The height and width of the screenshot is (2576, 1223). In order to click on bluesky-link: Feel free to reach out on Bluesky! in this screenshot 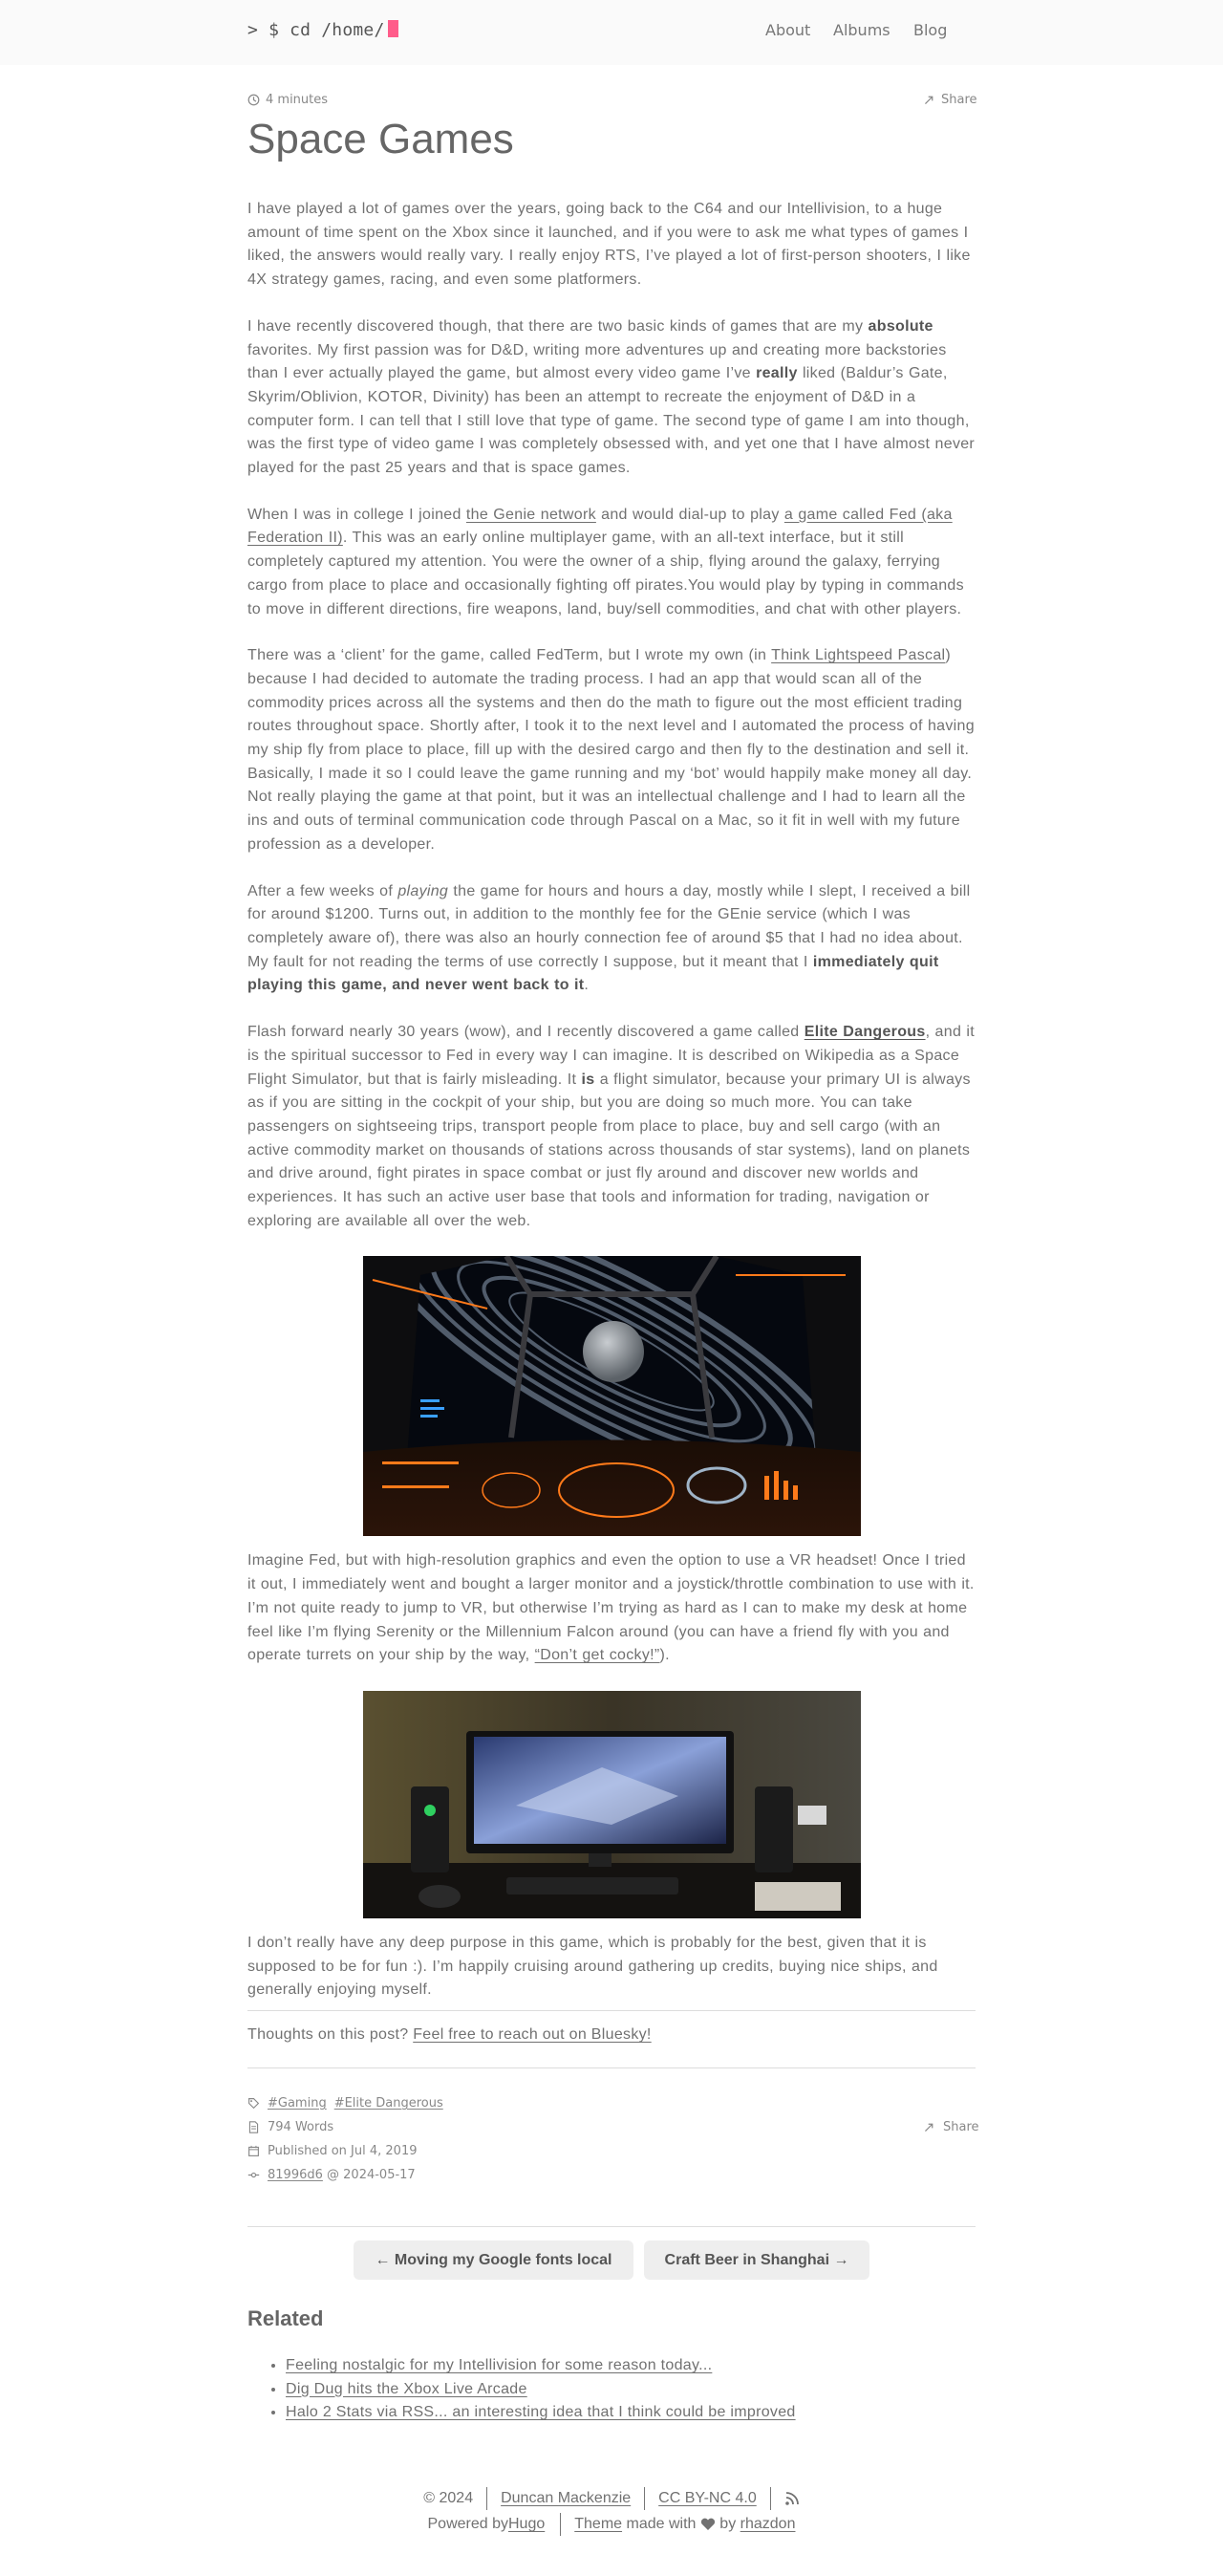, I will do `click(532, 2034)`.